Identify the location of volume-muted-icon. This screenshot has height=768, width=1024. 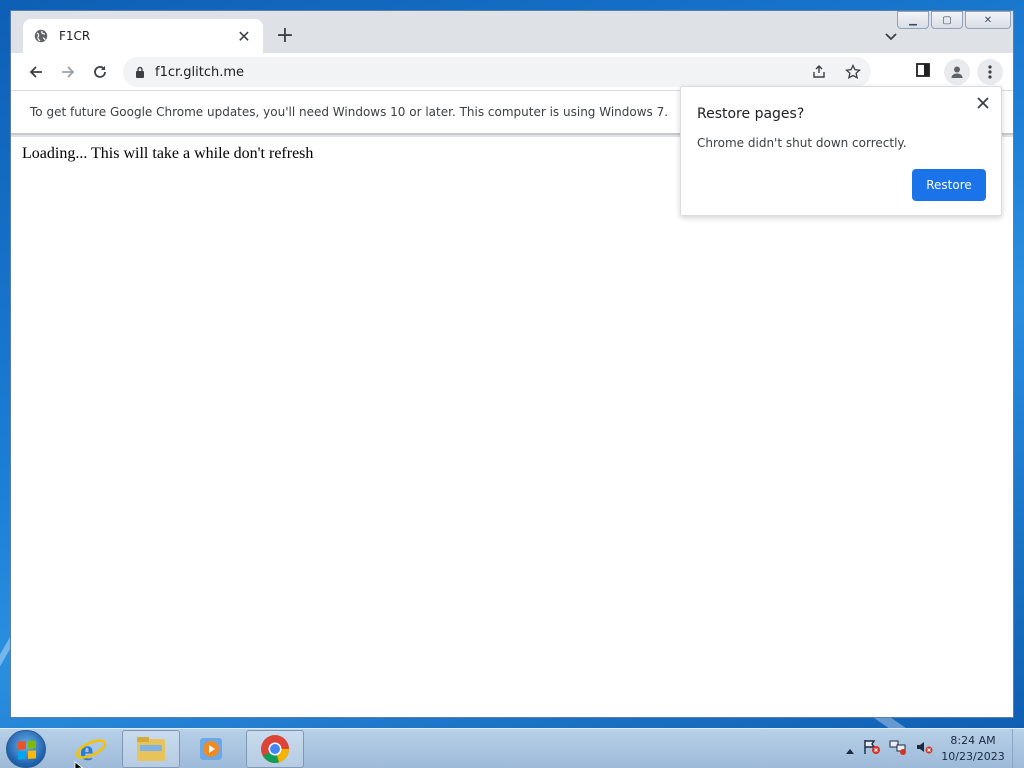
(924, 749).